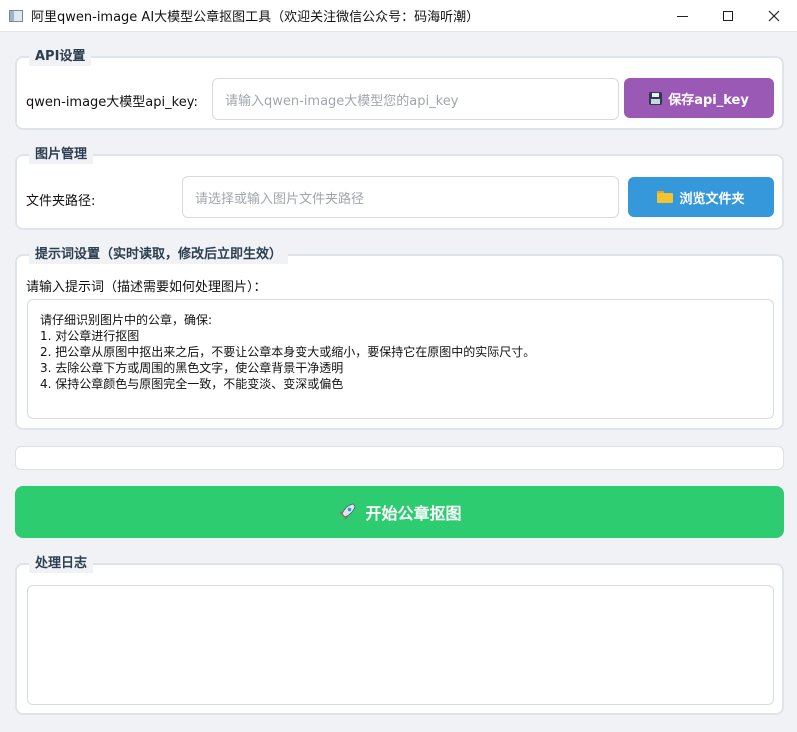 The width and height of the screenshot is (797, 732). Describe the element at coordinates (159, 255) in the screenshot. I see `prompt-settings-legend: 提示词设置（实时读取，修改后立即生效）` at that location.